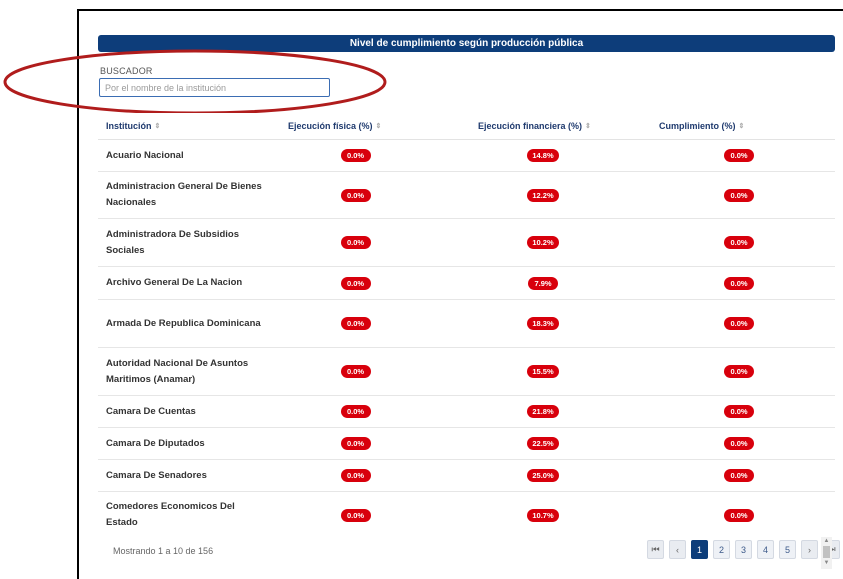 This screenshot has width=843, height=579. What do you see at coordinates (543, 242) in the screenshot?
I see `ejecucion-financiera-badge: 10.2%` at bounding box center [543, 242].